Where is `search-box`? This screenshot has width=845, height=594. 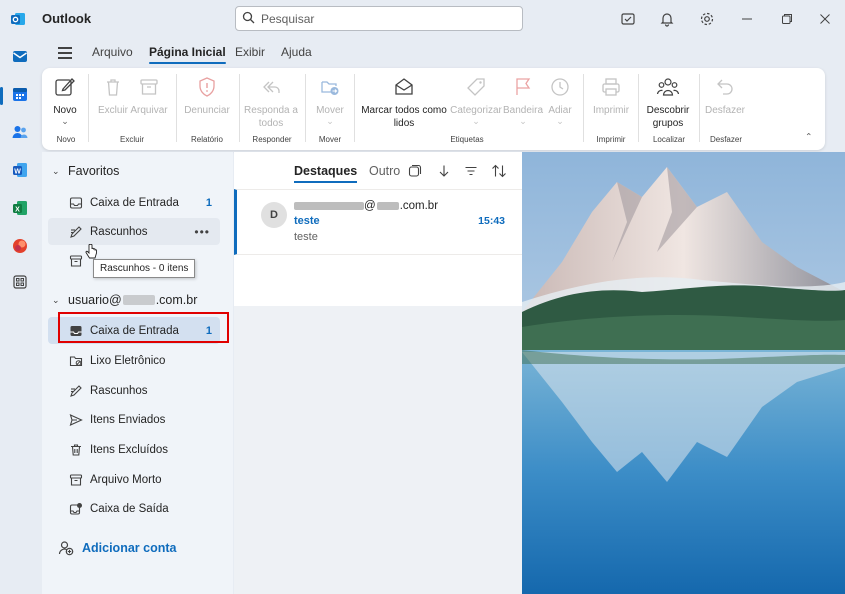
search-box is located at coordinates (379, 18).